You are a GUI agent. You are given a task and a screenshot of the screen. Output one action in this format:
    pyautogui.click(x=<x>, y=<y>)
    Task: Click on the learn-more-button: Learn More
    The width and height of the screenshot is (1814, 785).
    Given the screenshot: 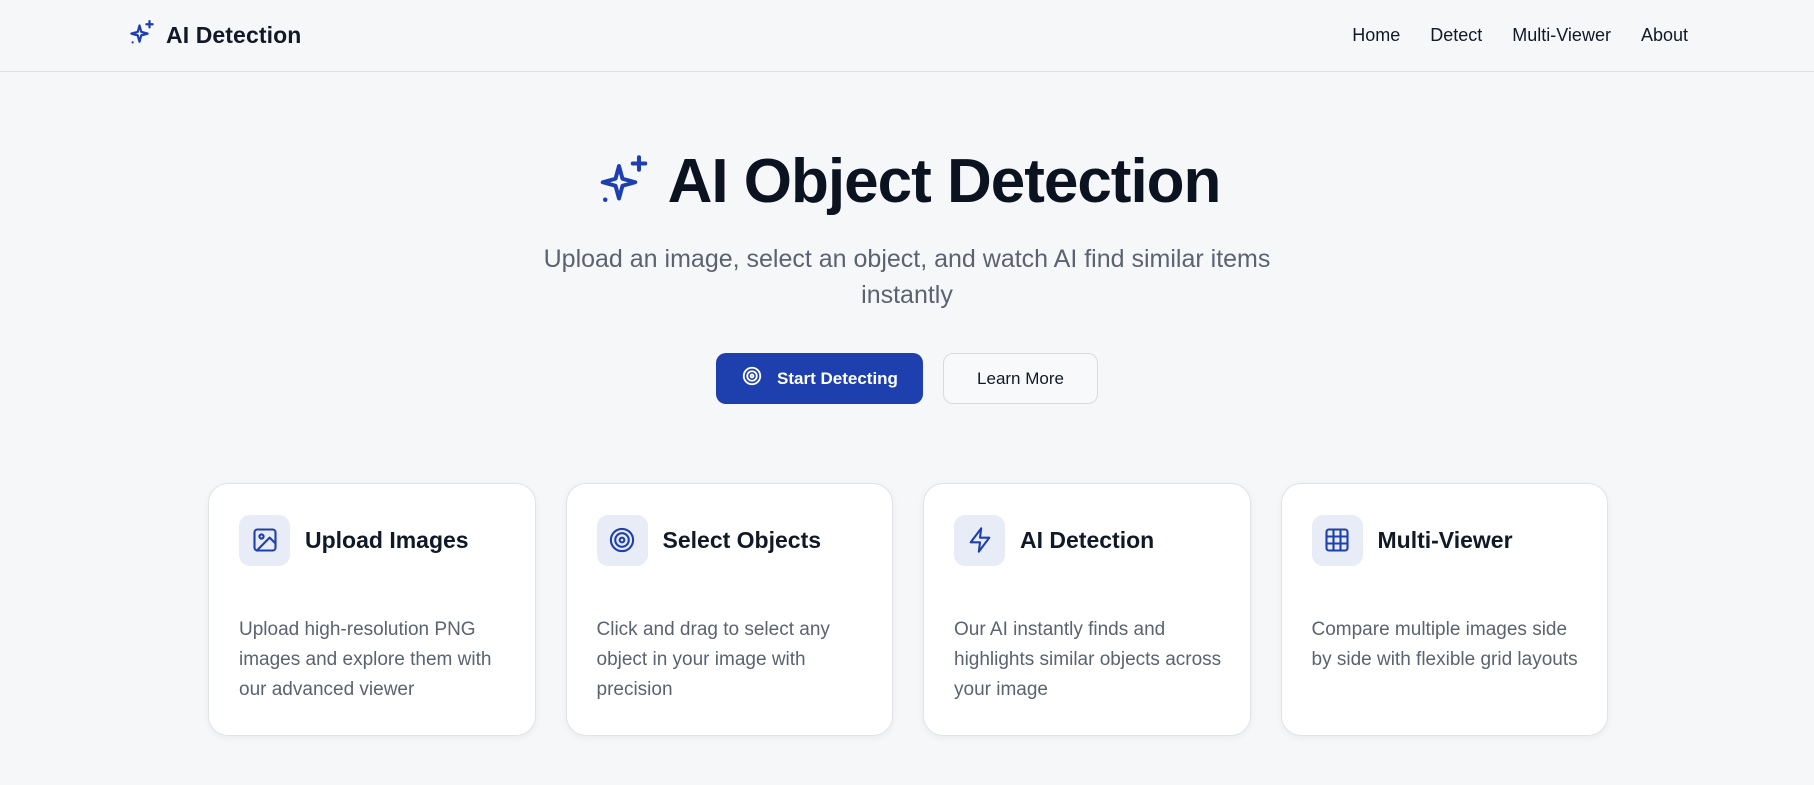 What is the action you would take?
    pyautogui.click(x=1020, y=378)
    